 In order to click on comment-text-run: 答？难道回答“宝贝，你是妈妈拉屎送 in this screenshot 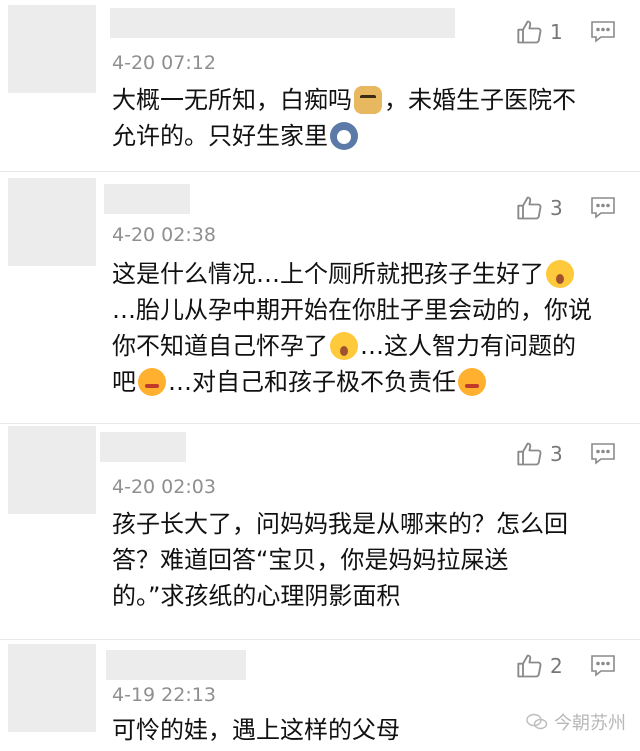, I will do `click(310, 560)`.